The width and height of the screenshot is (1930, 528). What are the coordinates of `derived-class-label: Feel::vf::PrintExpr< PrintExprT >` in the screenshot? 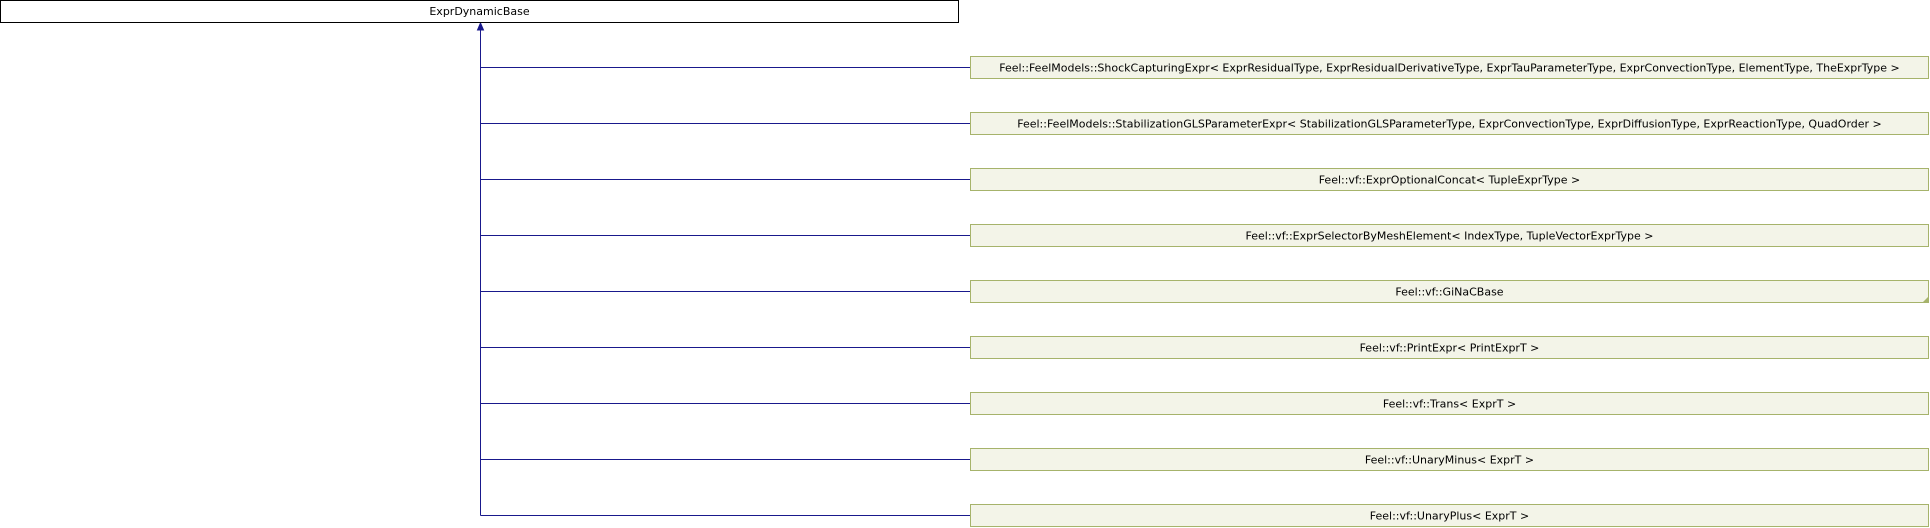 It's located at (1450, 348).